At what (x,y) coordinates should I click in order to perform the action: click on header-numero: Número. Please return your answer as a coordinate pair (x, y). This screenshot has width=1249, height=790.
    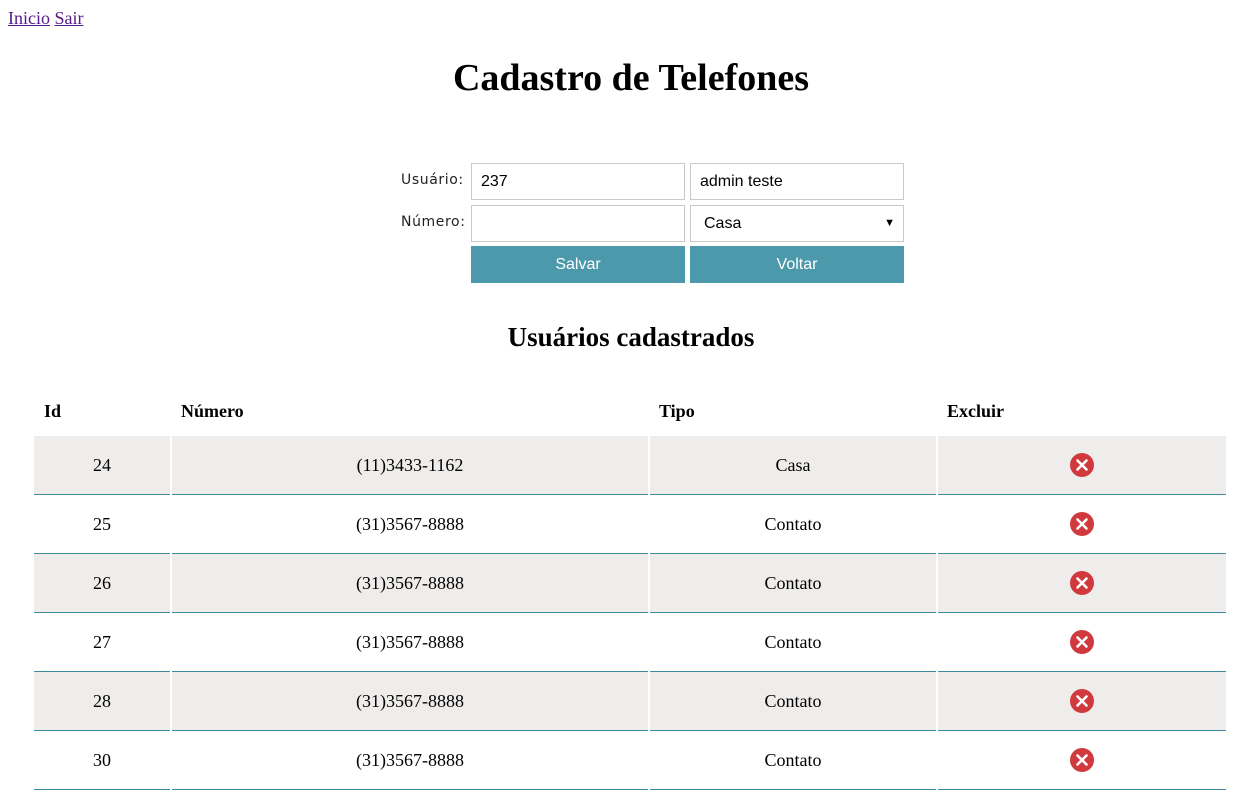
    Looking at the image, I should click on (212, 410).